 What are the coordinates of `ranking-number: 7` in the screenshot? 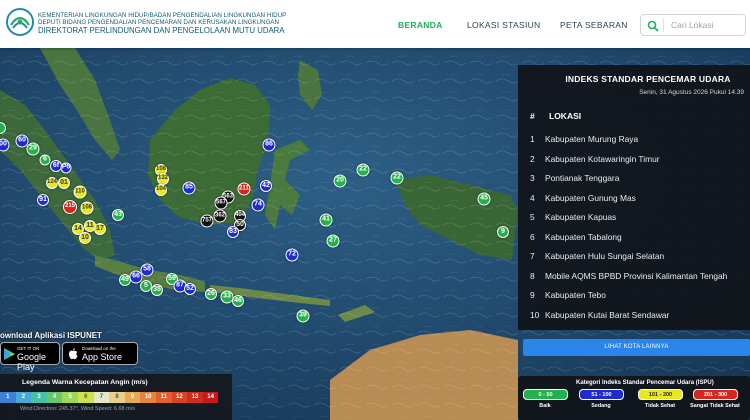 It's located at (532, 256).